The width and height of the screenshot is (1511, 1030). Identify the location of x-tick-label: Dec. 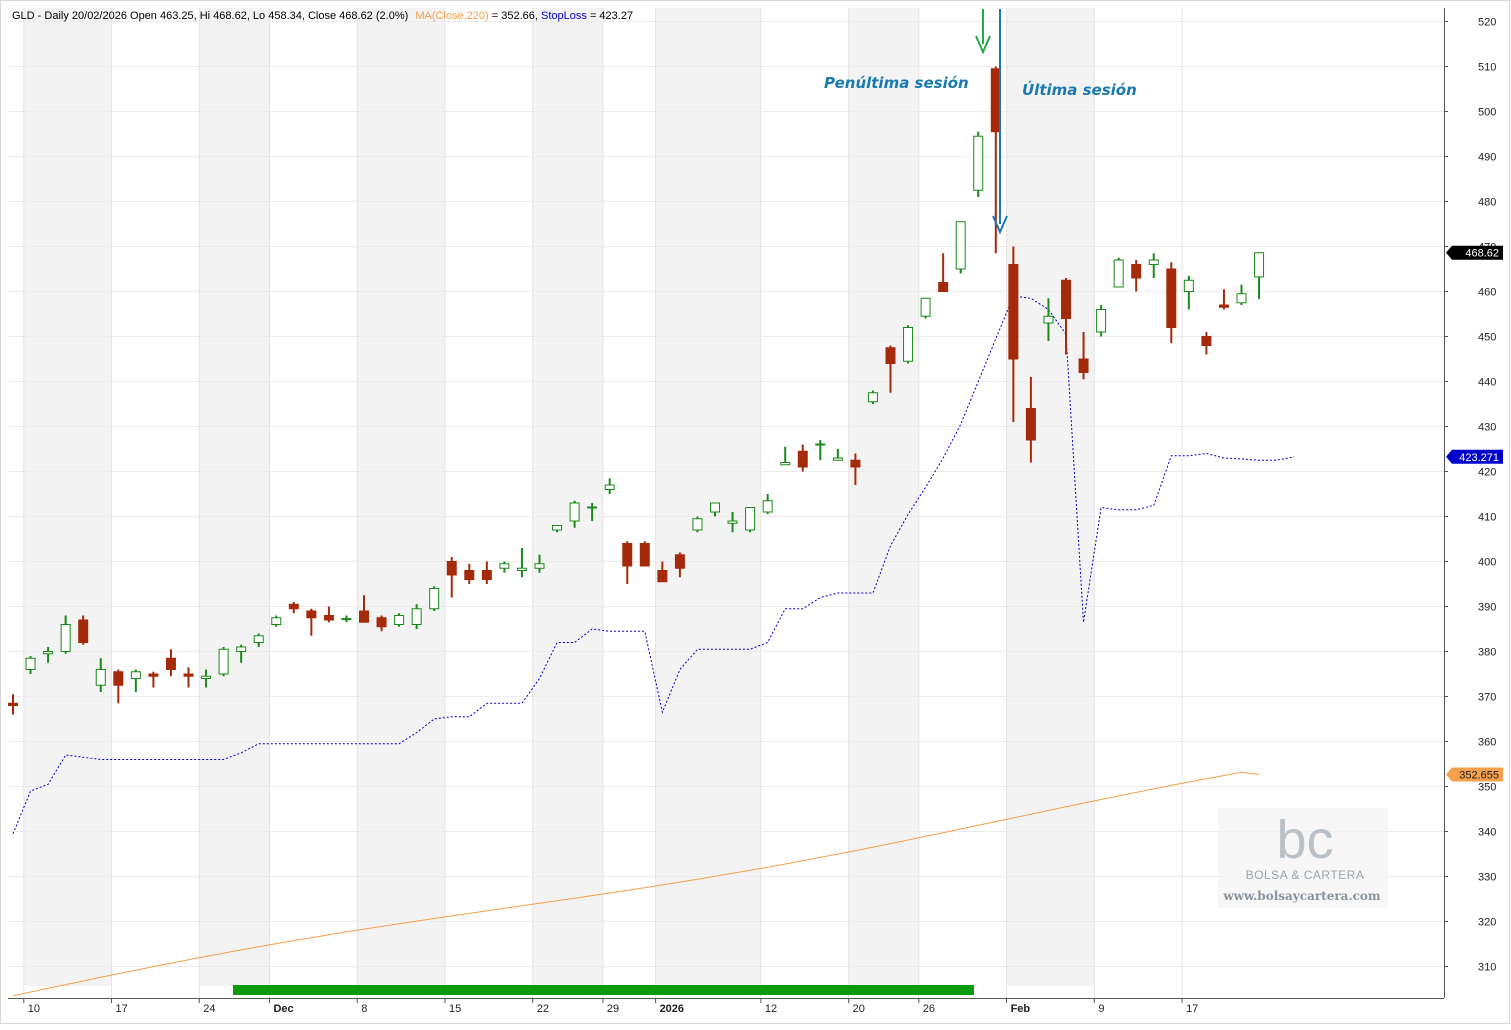
(283, 1009).